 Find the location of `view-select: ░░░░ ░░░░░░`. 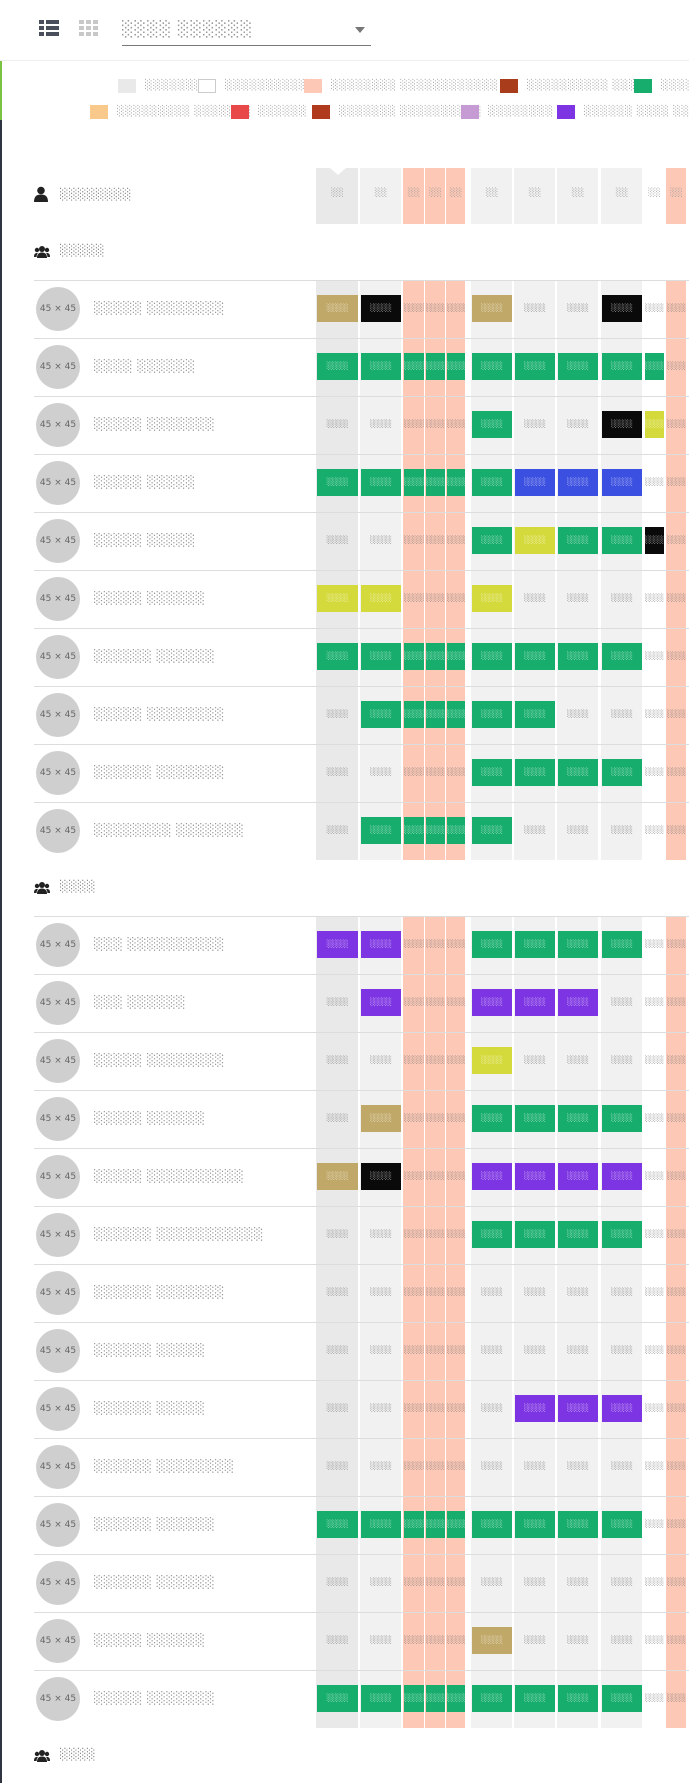

view-select: ░░░░ ░░░░░░ is located at coordinates (246, 30).